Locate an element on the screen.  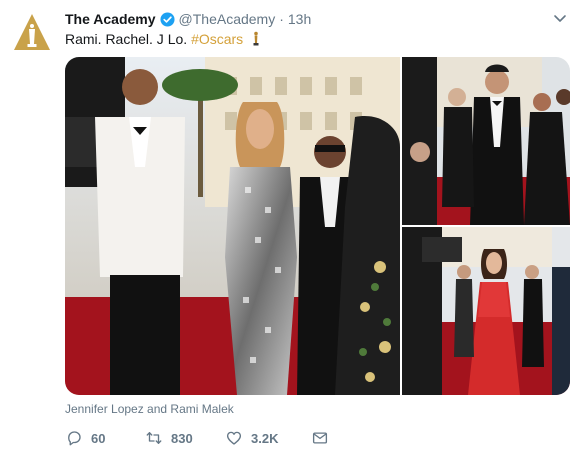
tweet-timestamp: 13h is located at coordinates (299, 19).